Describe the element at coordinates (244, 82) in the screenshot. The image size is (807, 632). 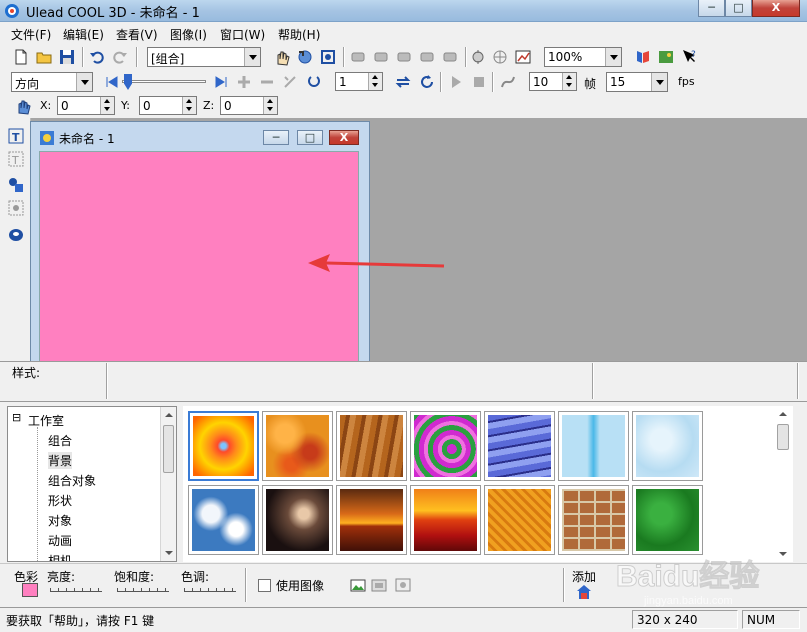
I see `add-keyframe-icon` at that location.